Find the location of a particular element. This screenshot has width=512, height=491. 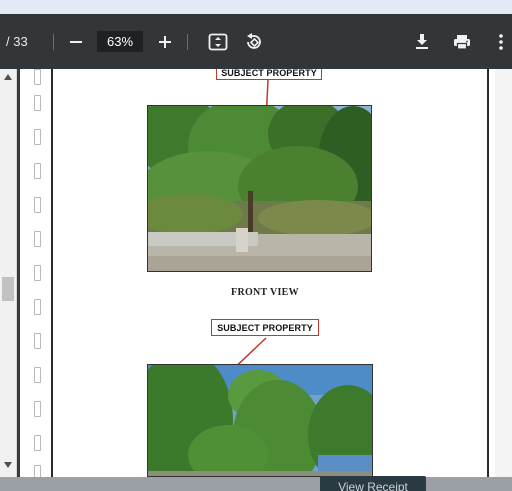

fit-page-icon is located at coordinates (218, 41).